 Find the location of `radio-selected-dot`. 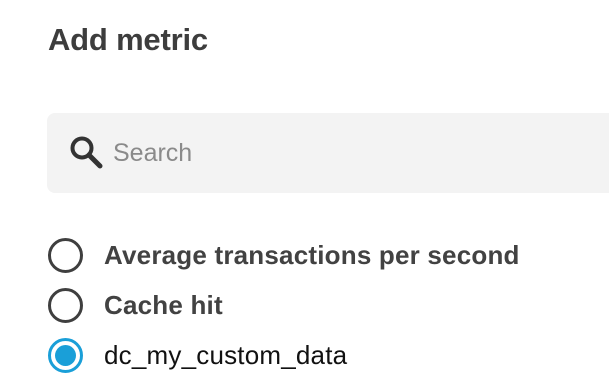

radio-selected-dot is located at coordinates (65, 355).